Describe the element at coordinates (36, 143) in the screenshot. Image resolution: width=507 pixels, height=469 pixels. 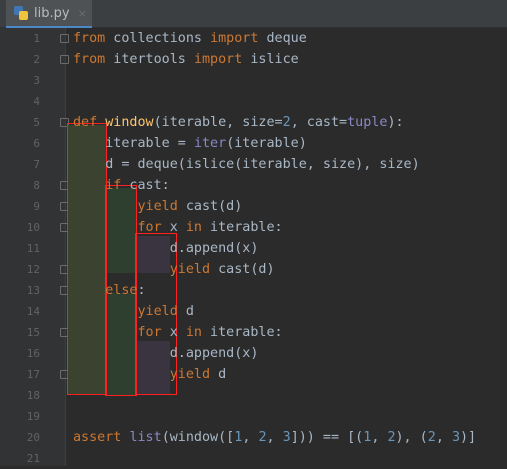
I see `line-number: 6` at that location.